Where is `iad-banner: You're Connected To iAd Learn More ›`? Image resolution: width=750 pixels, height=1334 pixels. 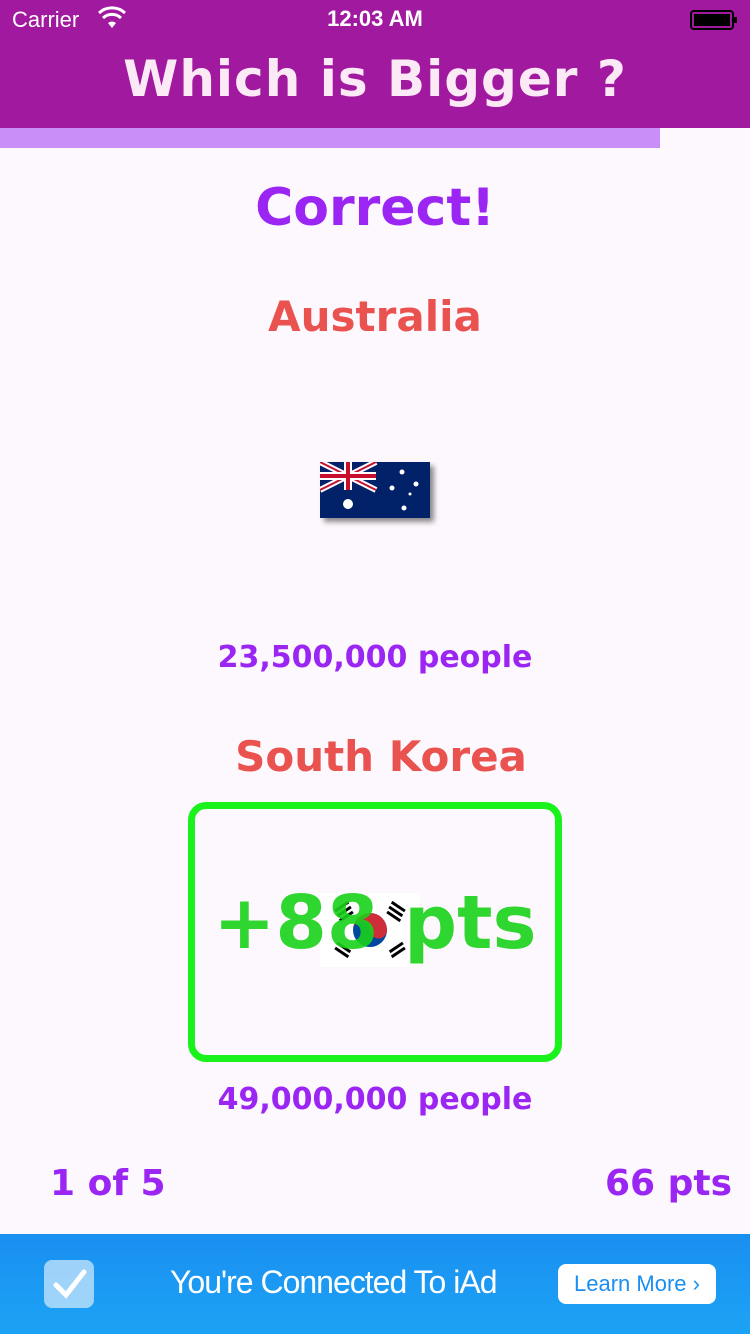 iad-banner: You're Connected To iAd Learn More › is located at coordinates (375, 1284).